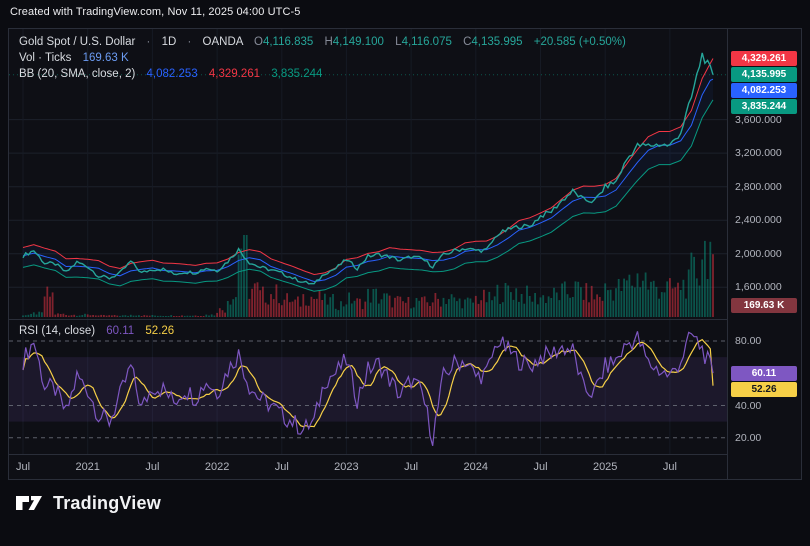  What do you see at coordinates (297, 74) in the screenshot?
I see `bb-lower-value: 3,835.244` at bounding box center [297, 74].